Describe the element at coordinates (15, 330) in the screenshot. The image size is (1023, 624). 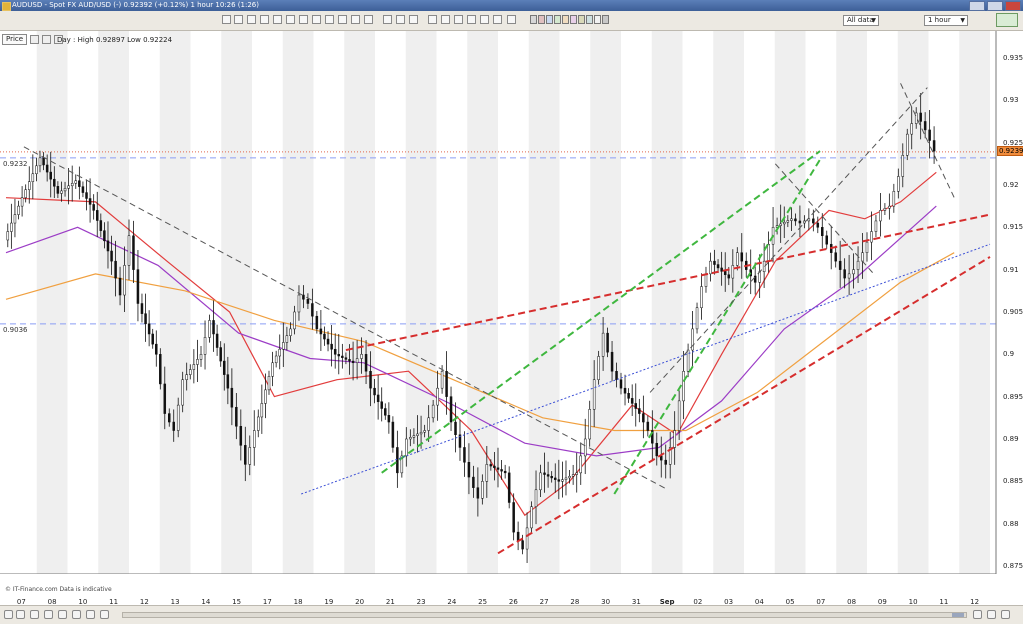
I see `level-label-lower: 0.9036` at that location.